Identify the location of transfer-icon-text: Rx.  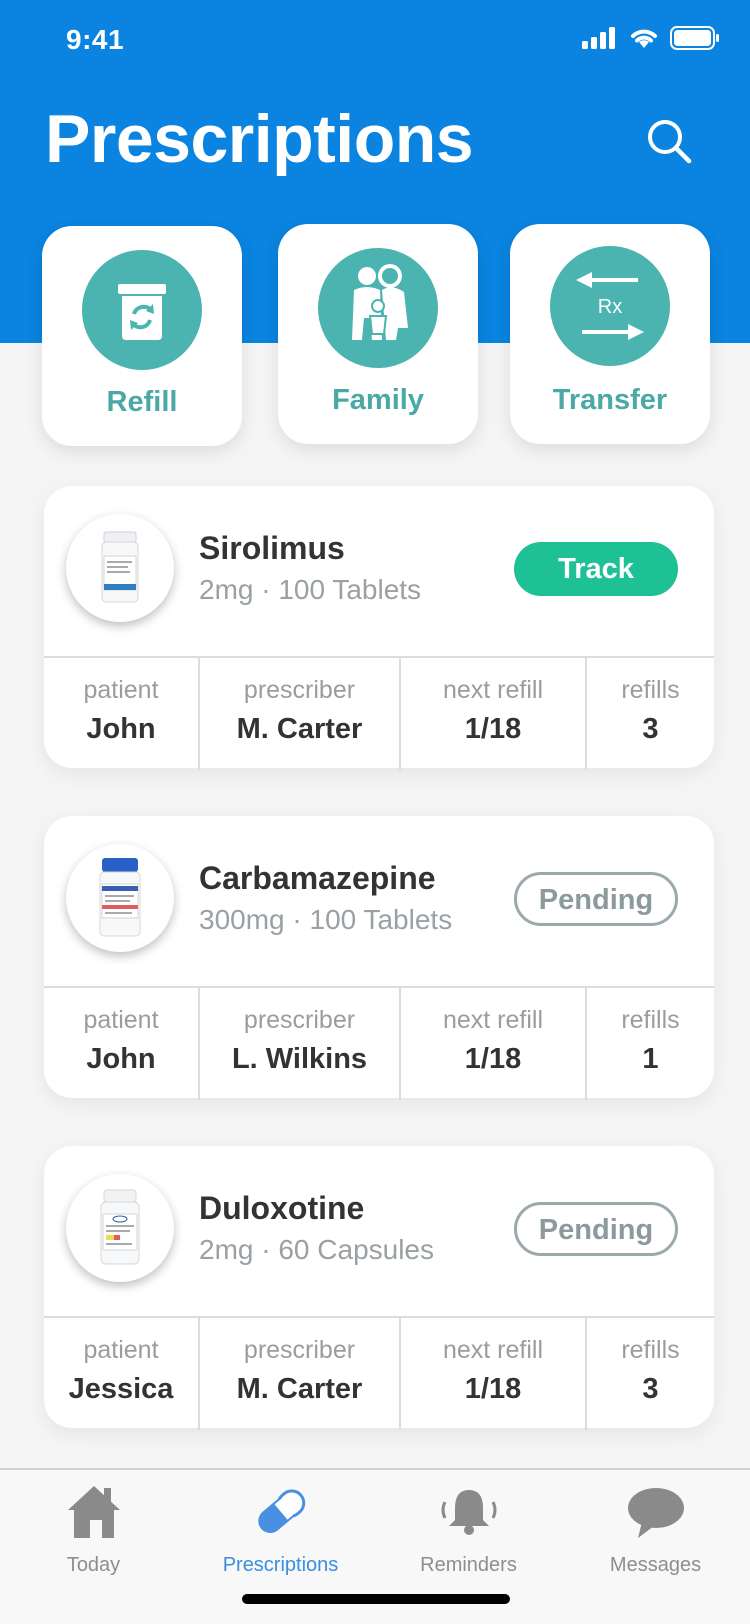
(610, 307).